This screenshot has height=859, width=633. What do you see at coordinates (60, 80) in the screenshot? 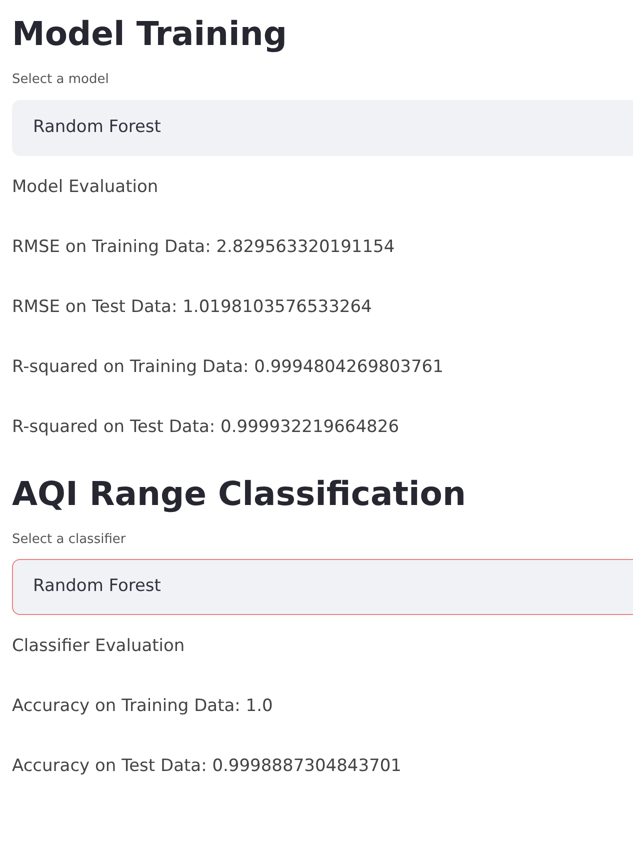
I see `select-label: Select a model` at bounding box center [60, 80].